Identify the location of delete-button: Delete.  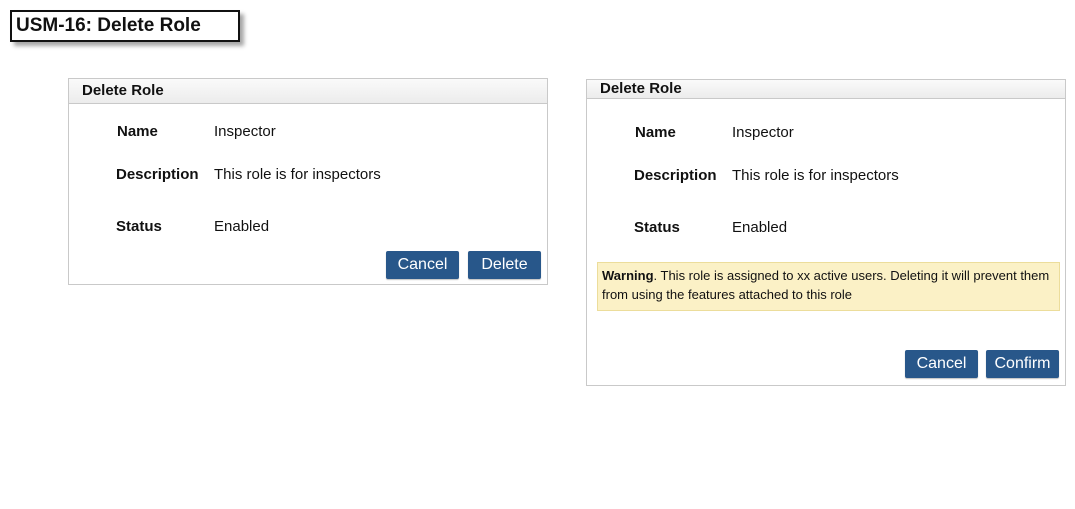
(504, 265).